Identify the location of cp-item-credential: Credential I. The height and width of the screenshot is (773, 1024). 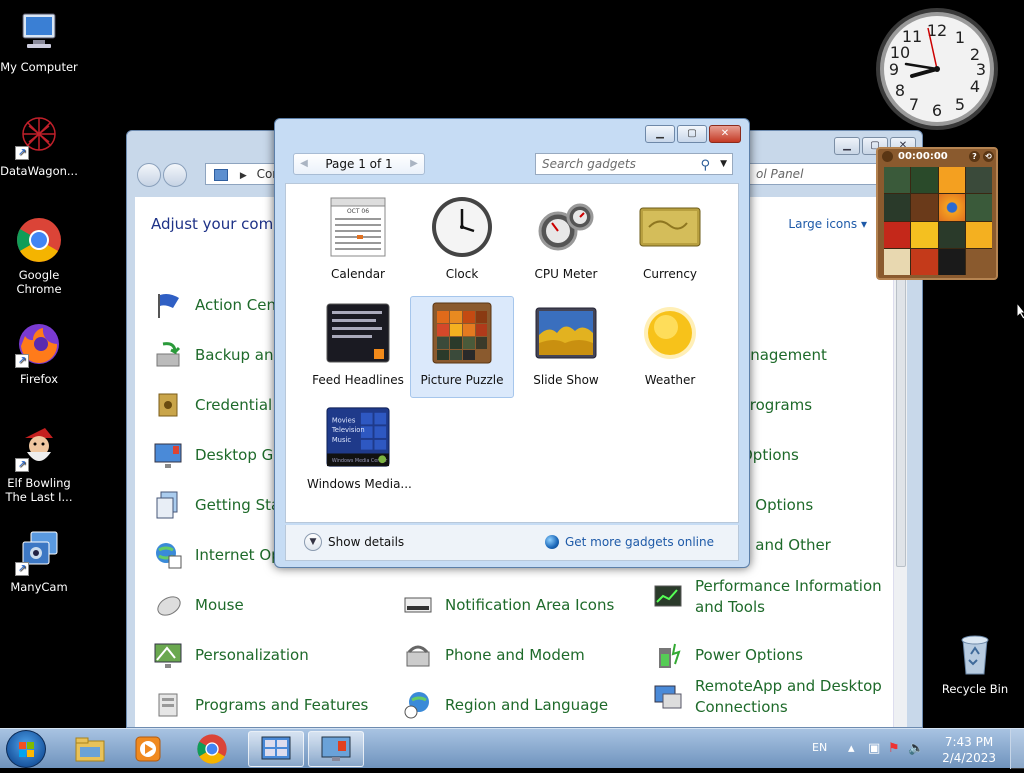
(216, 405).